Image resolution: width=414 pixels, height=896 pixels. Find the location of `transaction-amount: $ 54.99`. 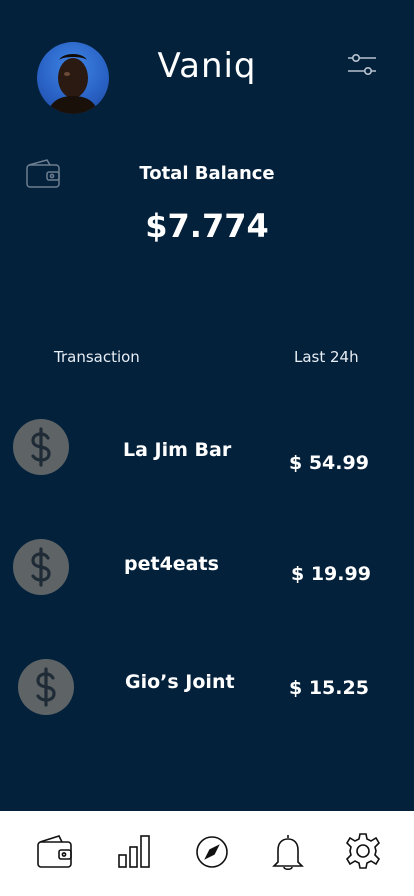

transaction-amount: $ 54.99 is located at coordinates (329, 463).